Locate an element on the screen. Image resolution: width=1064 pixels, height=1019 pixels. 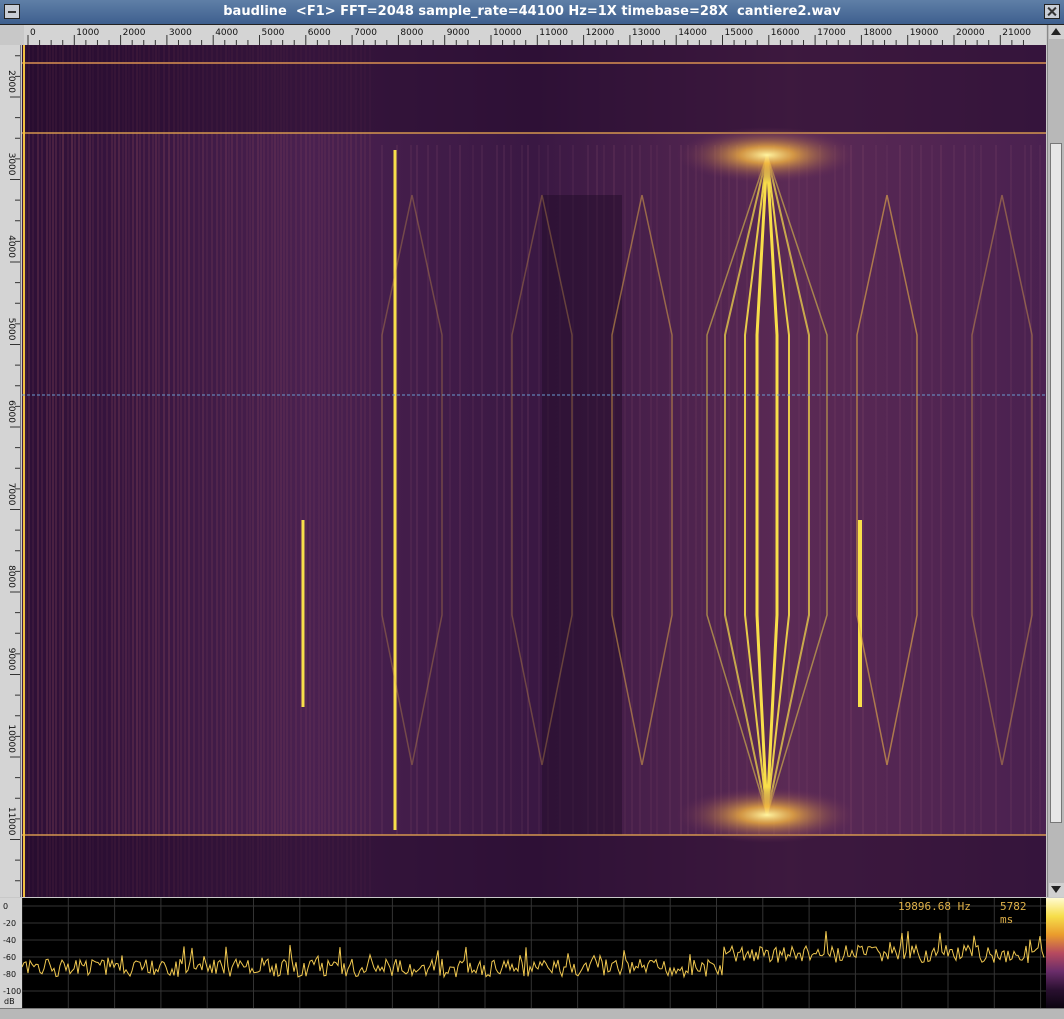
time-tick-label: 11000 is located at coordinates (11, 821).